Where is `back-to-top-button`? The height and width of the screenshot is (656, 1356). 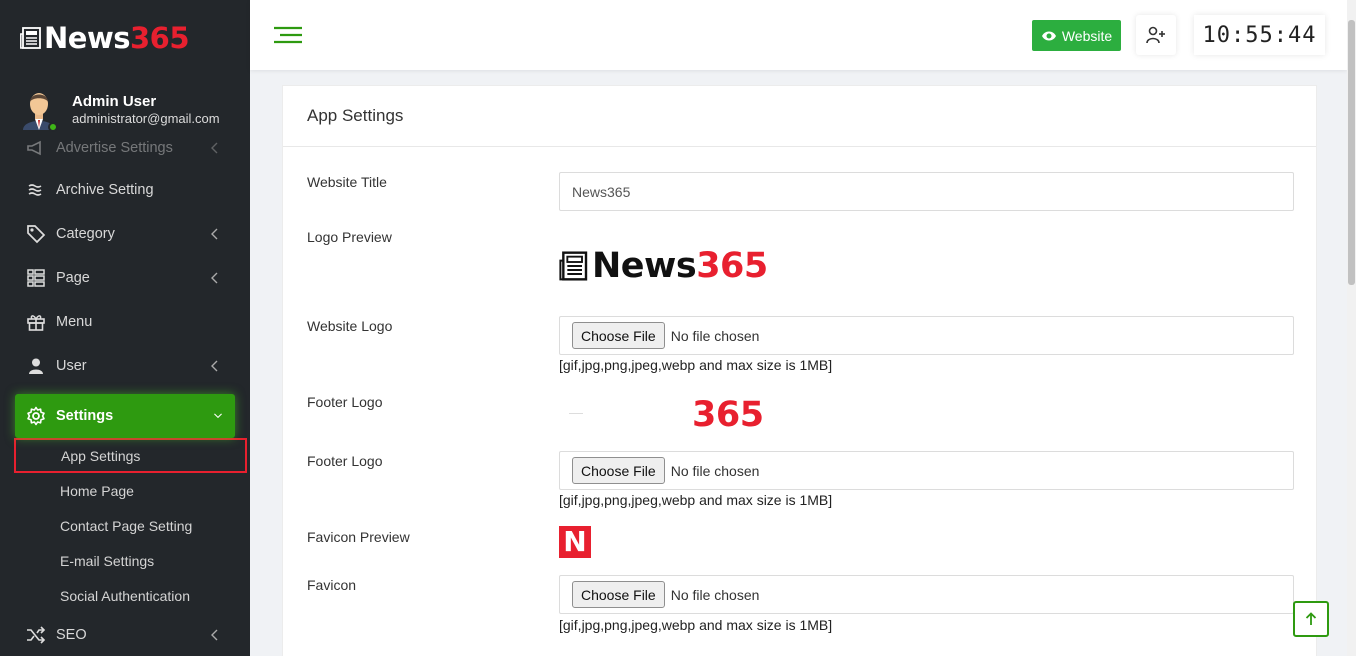
back-to-top-button is located at coordinates (1311, 619).